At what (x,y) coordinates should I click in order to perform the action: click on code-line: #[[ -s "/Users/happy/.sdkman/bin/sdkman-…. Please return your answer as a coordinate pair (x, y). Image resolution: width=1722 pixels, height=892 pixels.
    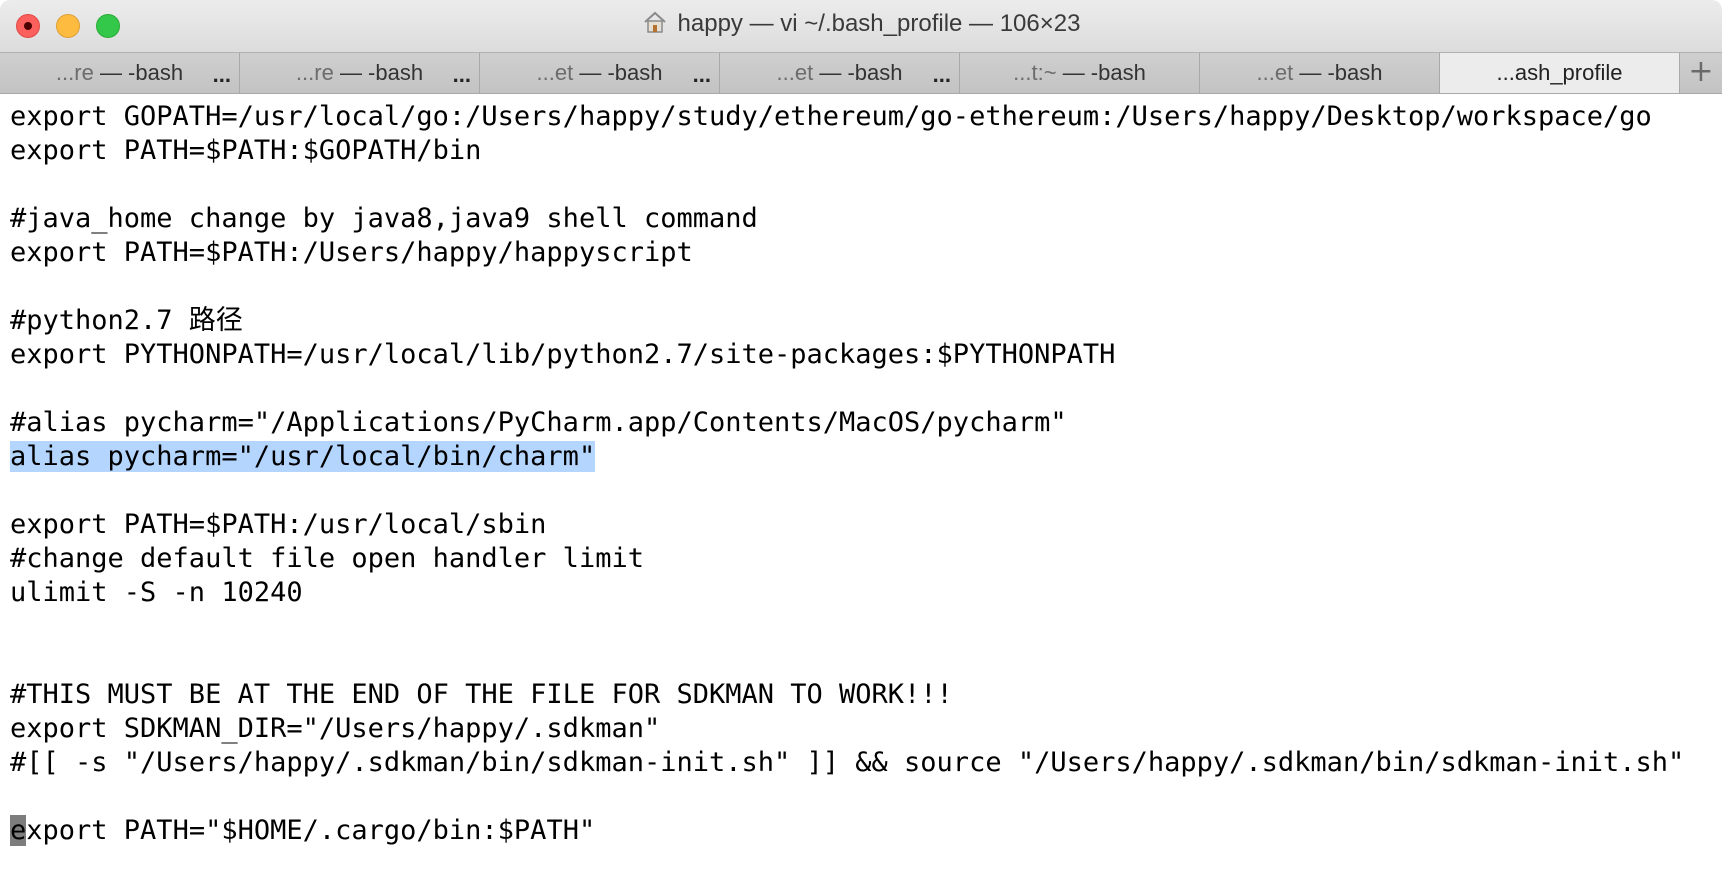
    Looking at the image, I should click on (847, 762).